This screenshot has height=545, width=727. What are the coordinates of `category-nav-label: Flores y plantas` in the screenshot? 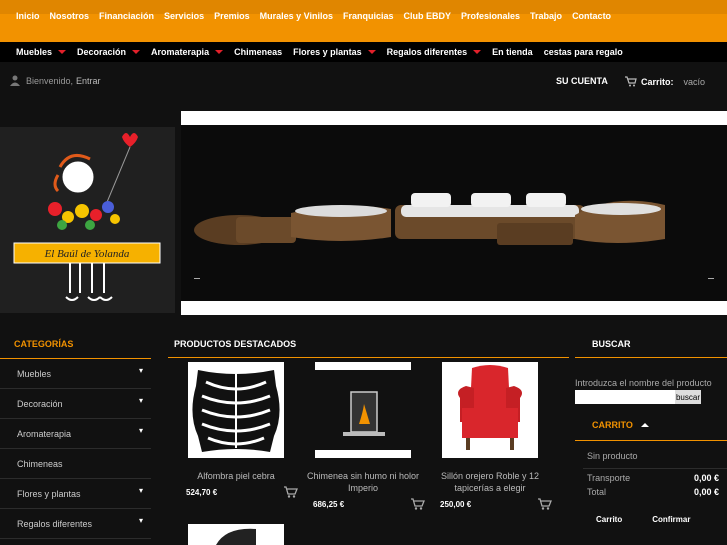 It's located at (327, 52).